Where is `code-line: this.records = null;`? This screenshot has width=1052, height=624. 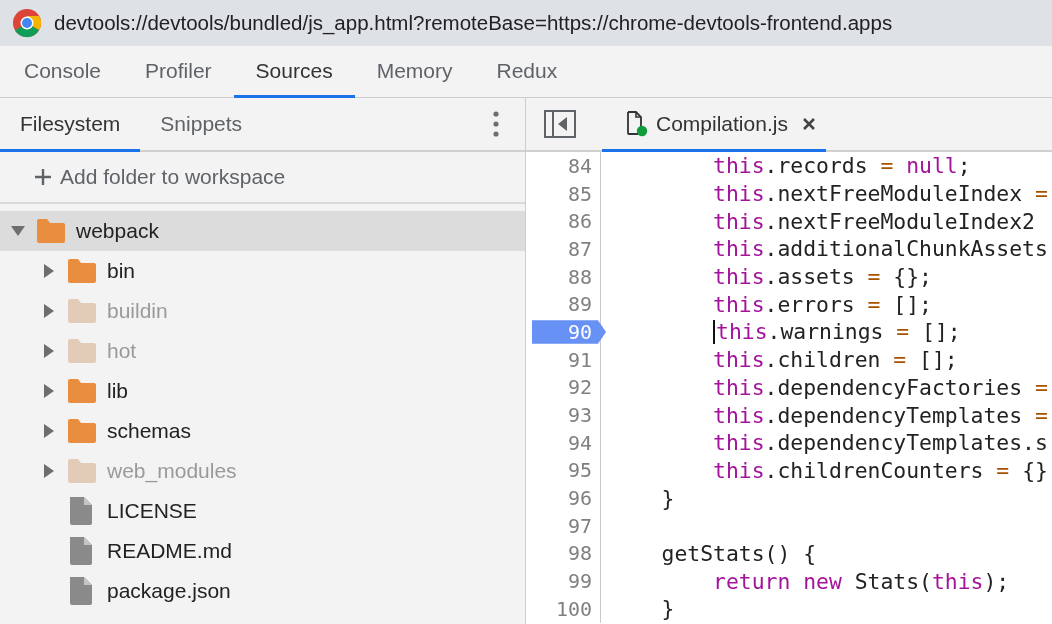 code-line: this.records = null; is located at coordinates (841, 166).